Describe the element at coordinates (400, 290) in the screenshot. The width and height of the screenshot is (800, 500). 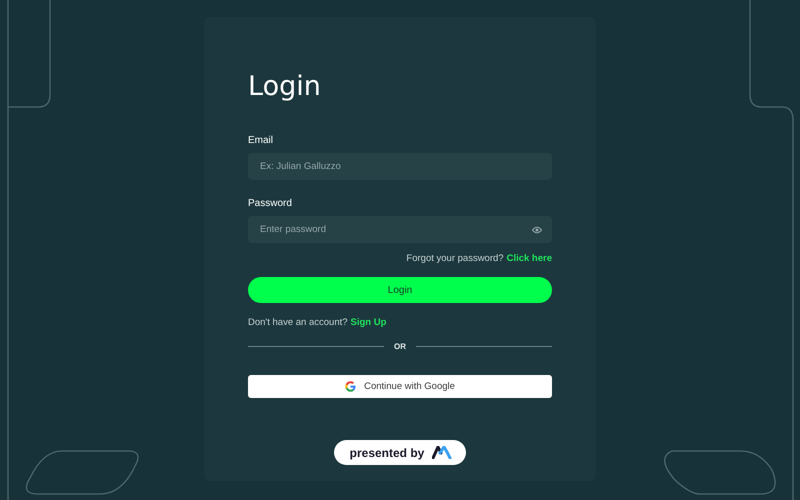
I see `login-button: Login` at that location.